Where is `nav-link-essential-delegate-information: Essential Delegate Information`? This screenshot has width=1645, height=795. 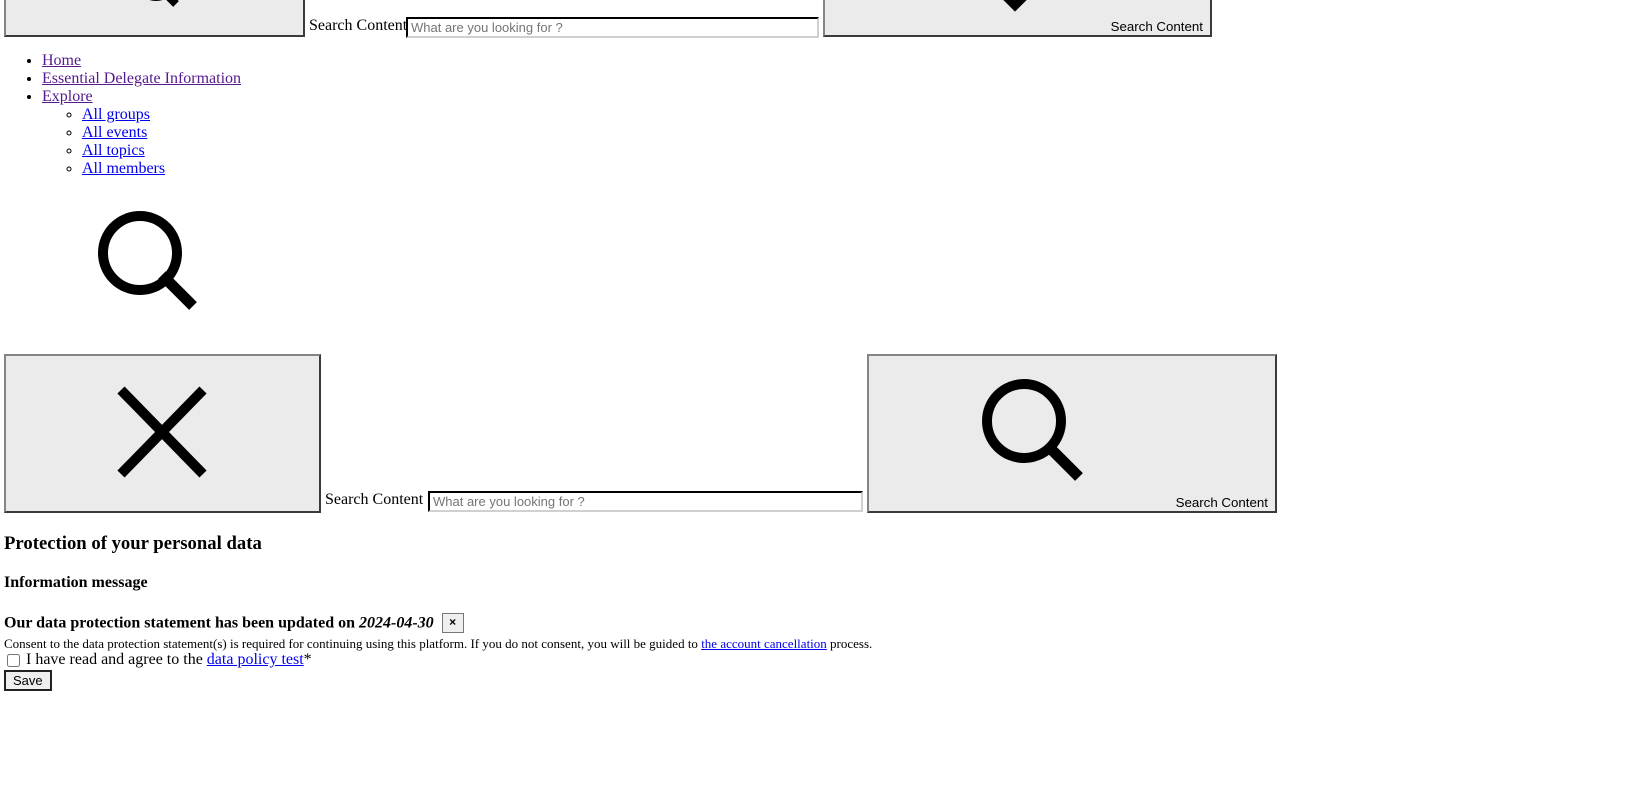 nav-link-essential-delegate-information: Essential Delegate Information is located at coordinates (141, 78).